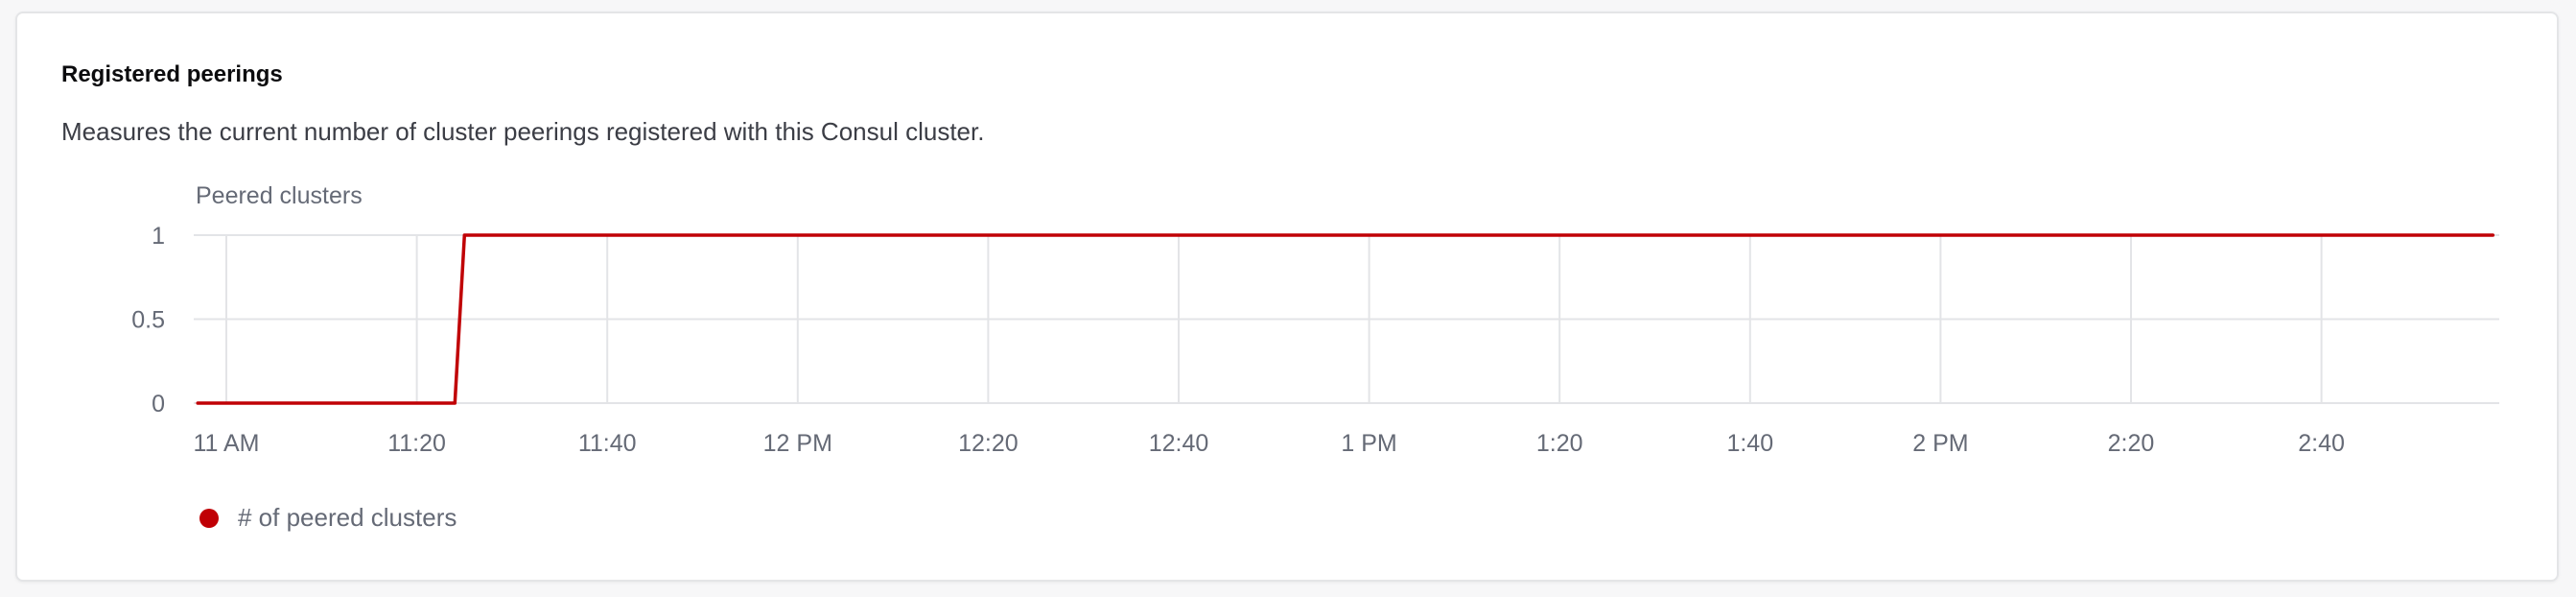 Image resolution: width=2576 pixels, height=597 pixels. I want to click on y-tick-label: 0.5, so click(148, 320).